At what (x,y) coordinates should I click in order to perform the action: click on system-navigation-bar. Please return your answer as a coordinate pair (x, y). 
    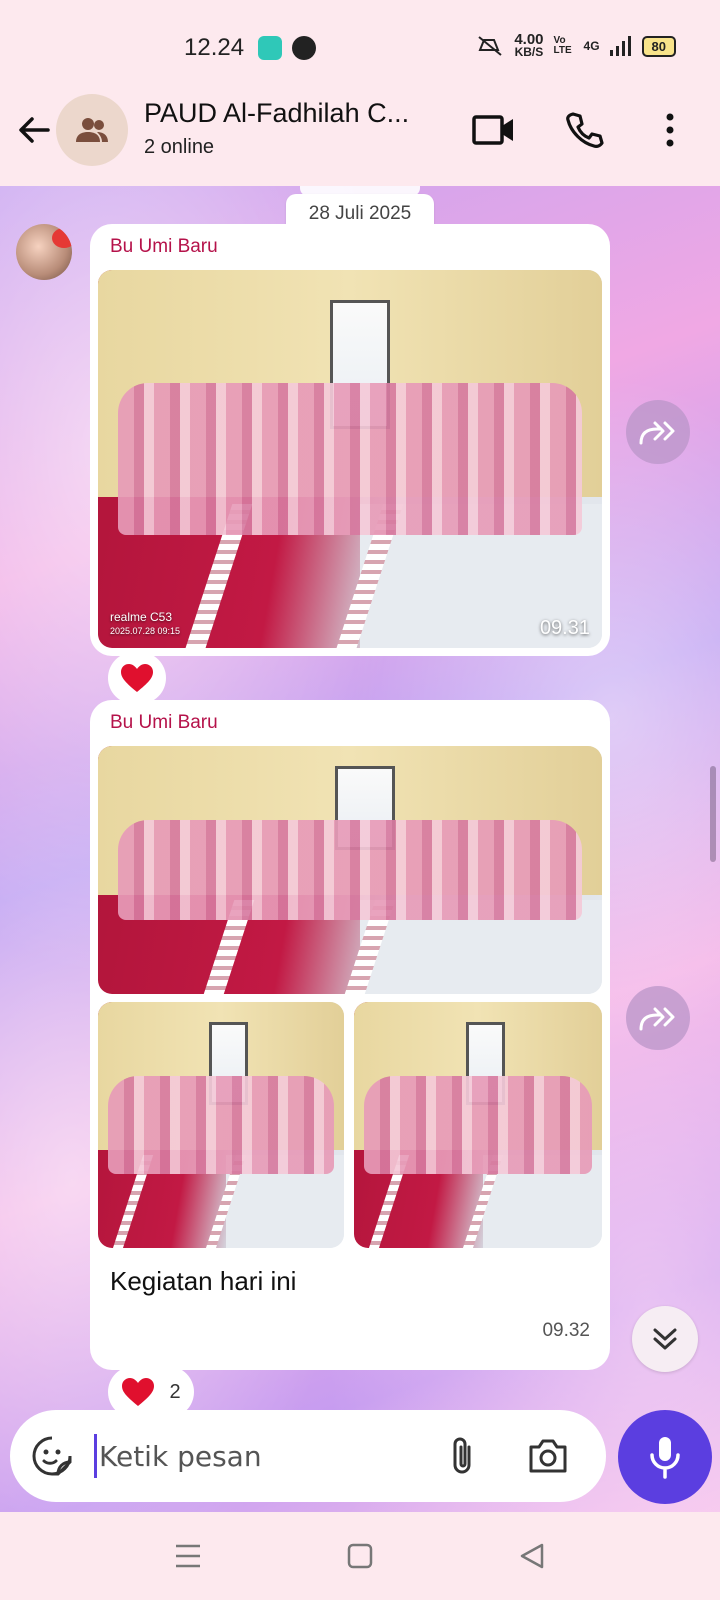
    Looking at the image, I should click on (360, 1556).